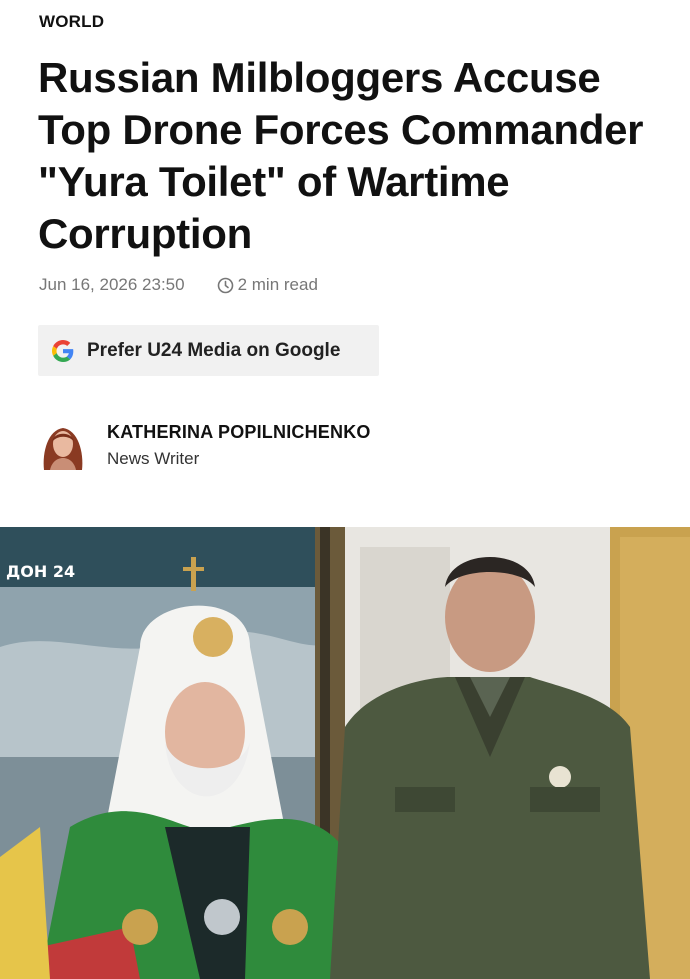 This screenshot has height=979, width=690. What do you see at coordinates (214, 350) in the screenshot?
I see `prefer-on-google-label: Prefer U24 Media on Google` at bounding box center [214, 350].